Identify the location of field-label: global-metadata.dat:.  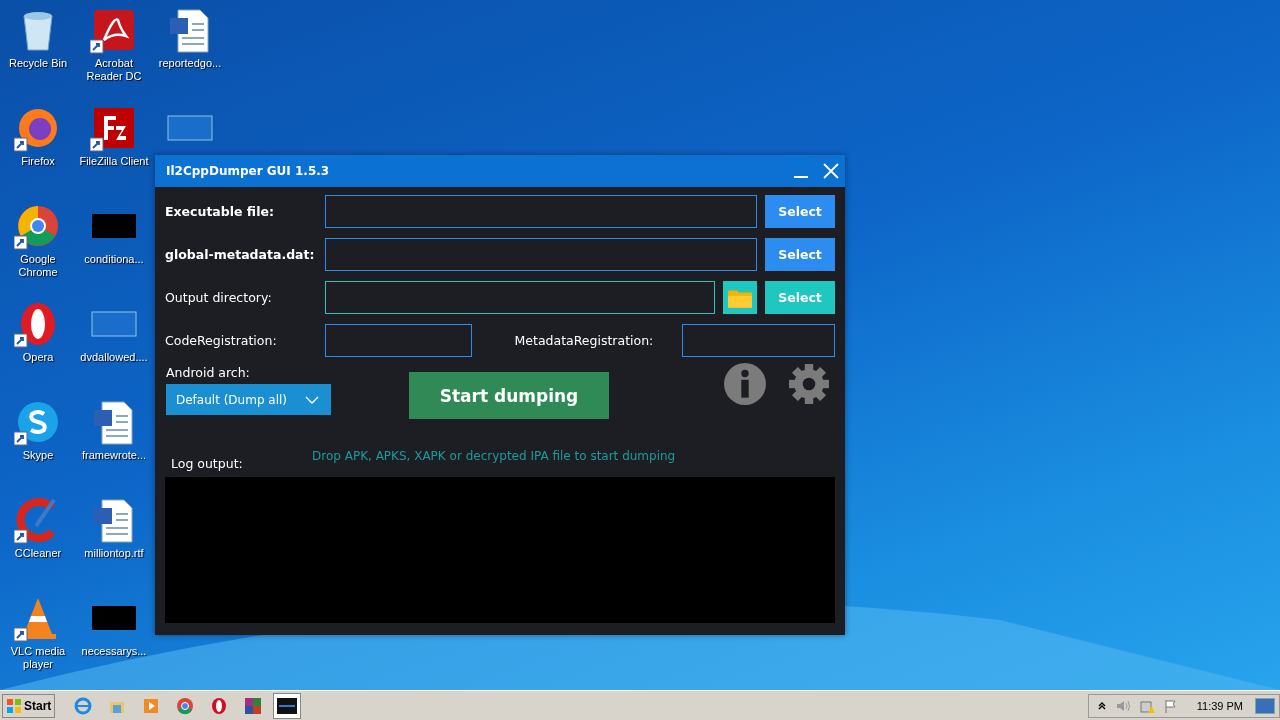
(240, 254).